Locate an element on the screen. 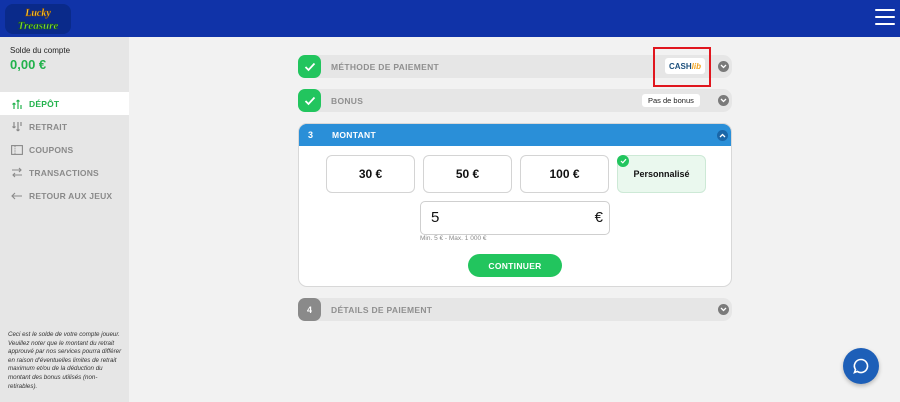 Image resolution: width=900 pixels, height=402 pixels. step-title: MÉTHODE DE PAIEMENT is located at coordinates (385, 66).